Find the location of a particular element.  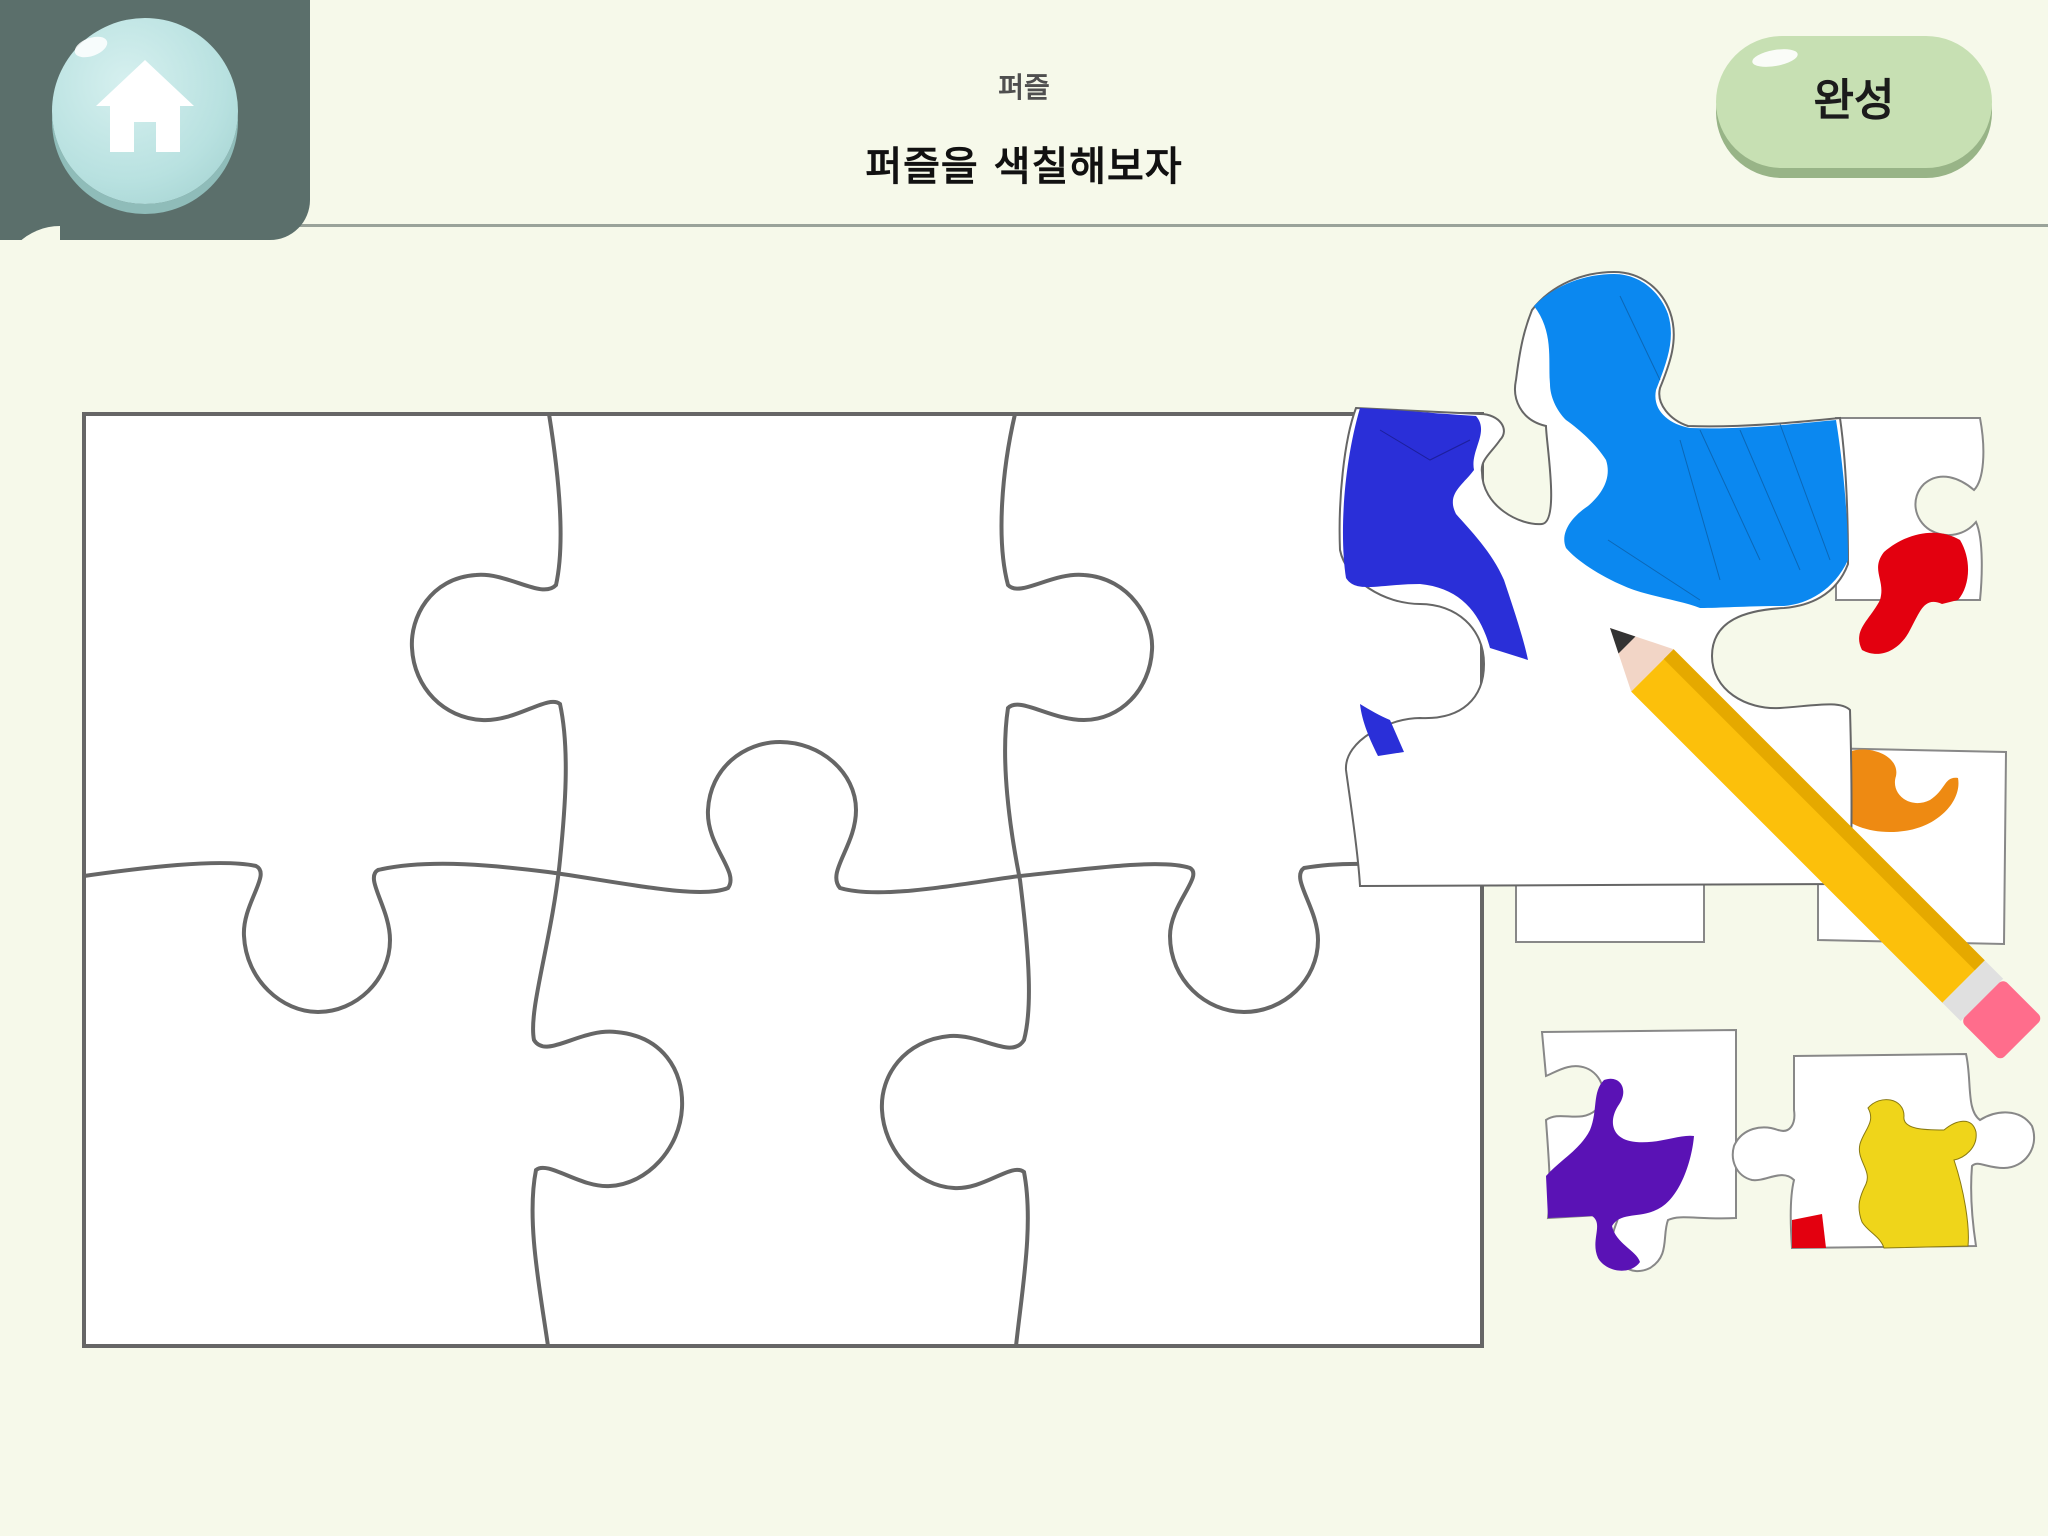

piece-purple is located at coordinates (1638, 1150).